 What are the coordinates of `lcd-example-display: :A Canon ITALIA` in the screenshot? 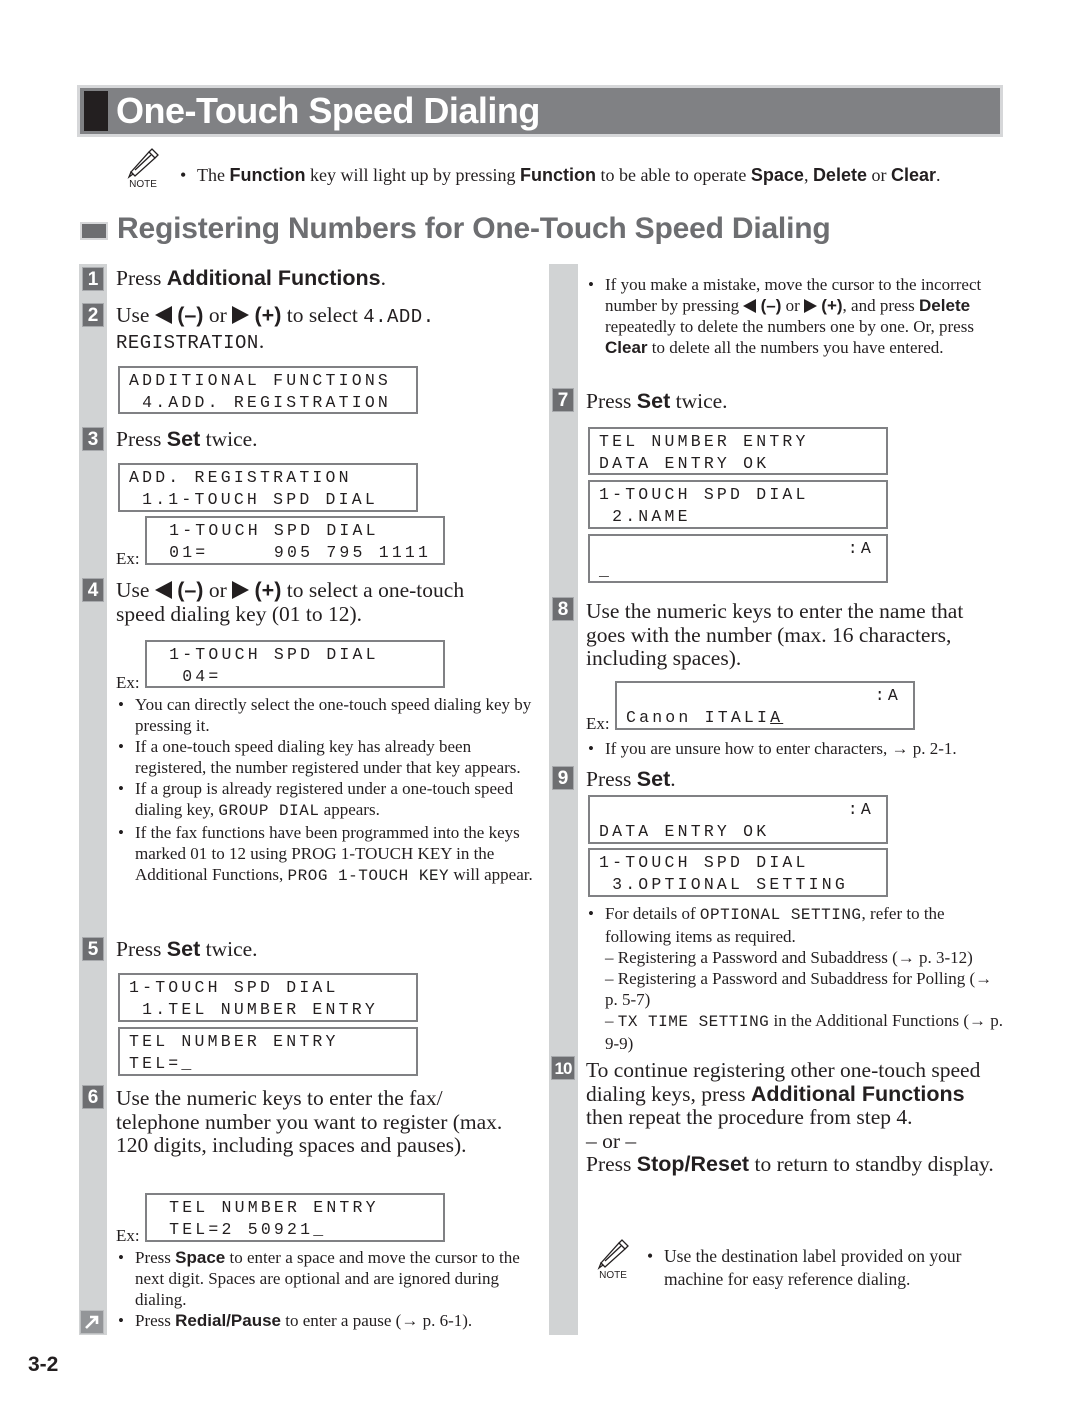 It's located at (765, 705).